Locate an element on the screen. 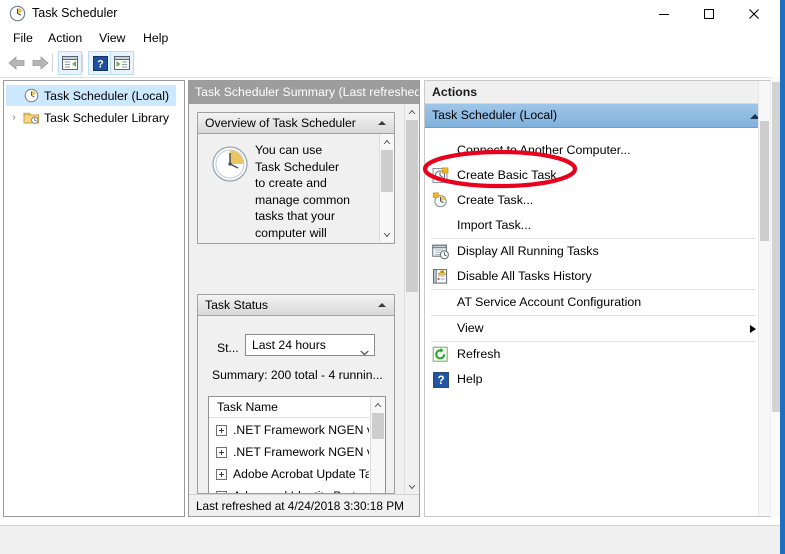  show-hide-console-tree-button is located at coordinates (70, 63).